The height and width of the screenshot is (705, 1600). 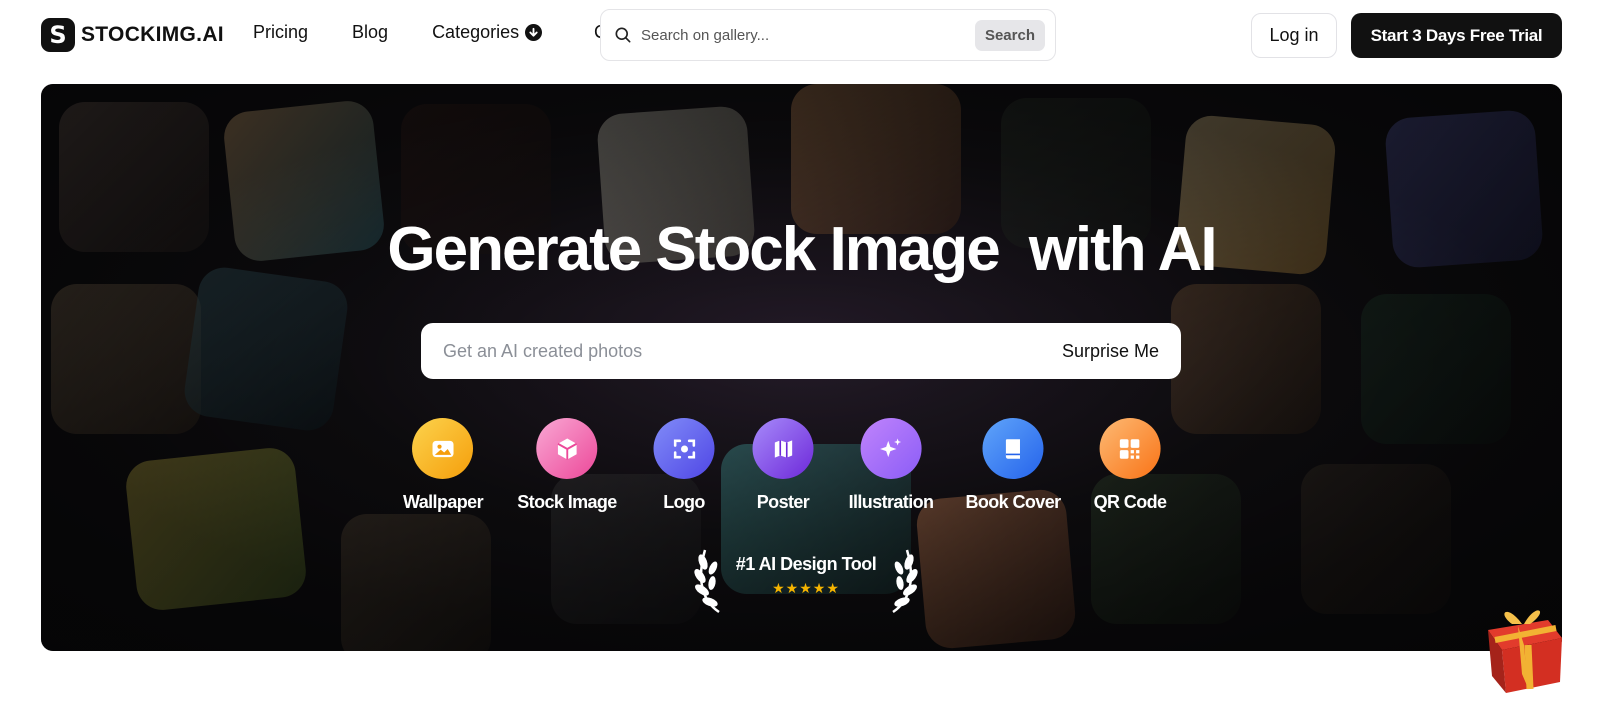 What do you see at coordinates (370, 32) in the screenshot?
I see `nav-blog: Blog` at bounding box center [370, 32].